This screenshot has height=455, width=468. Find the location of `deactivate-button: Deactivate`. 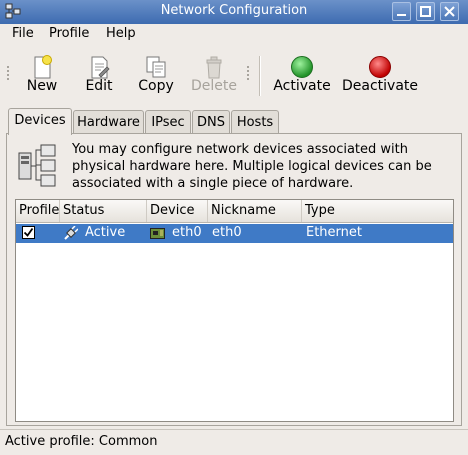

deactivate-button: Deactivate is located at coordinates (380, 76).